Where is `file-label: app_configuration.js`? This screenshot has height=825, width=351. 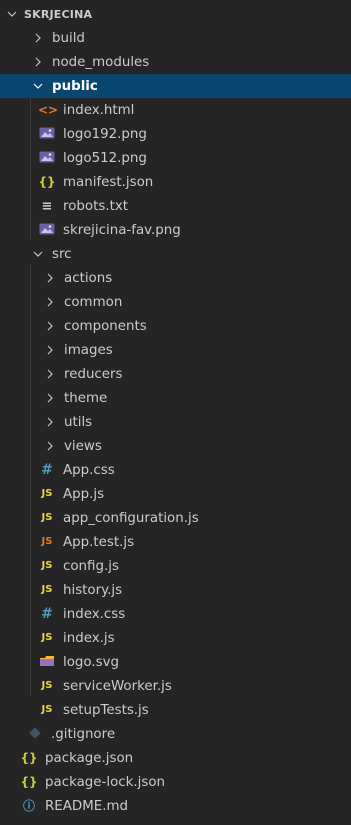
file-label: app_configuration.js is located at coordinates (131, 518).